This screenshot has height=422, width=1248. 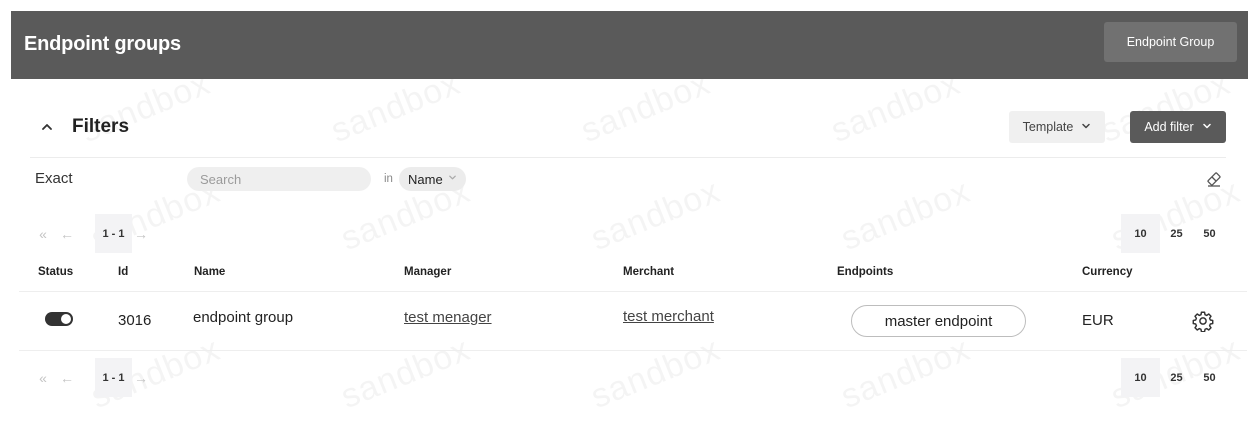 I want to click on column-header-name: Name, so click(x=209, y=272).